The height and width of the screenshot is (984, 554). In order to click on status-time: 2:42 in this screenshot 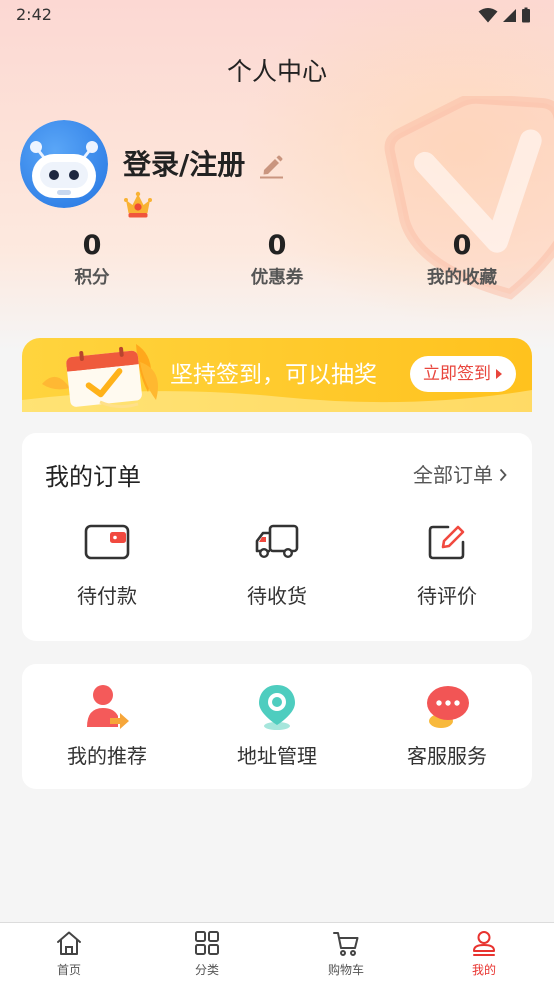, I will do `click(34, 14)`.